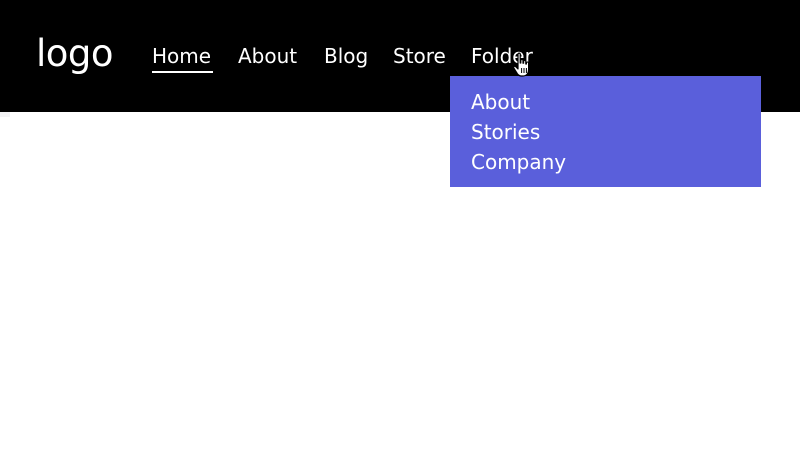 Image resolution: width=800 pixels, height=449 pixels. I want to click on active-underline, so click(182, 72).